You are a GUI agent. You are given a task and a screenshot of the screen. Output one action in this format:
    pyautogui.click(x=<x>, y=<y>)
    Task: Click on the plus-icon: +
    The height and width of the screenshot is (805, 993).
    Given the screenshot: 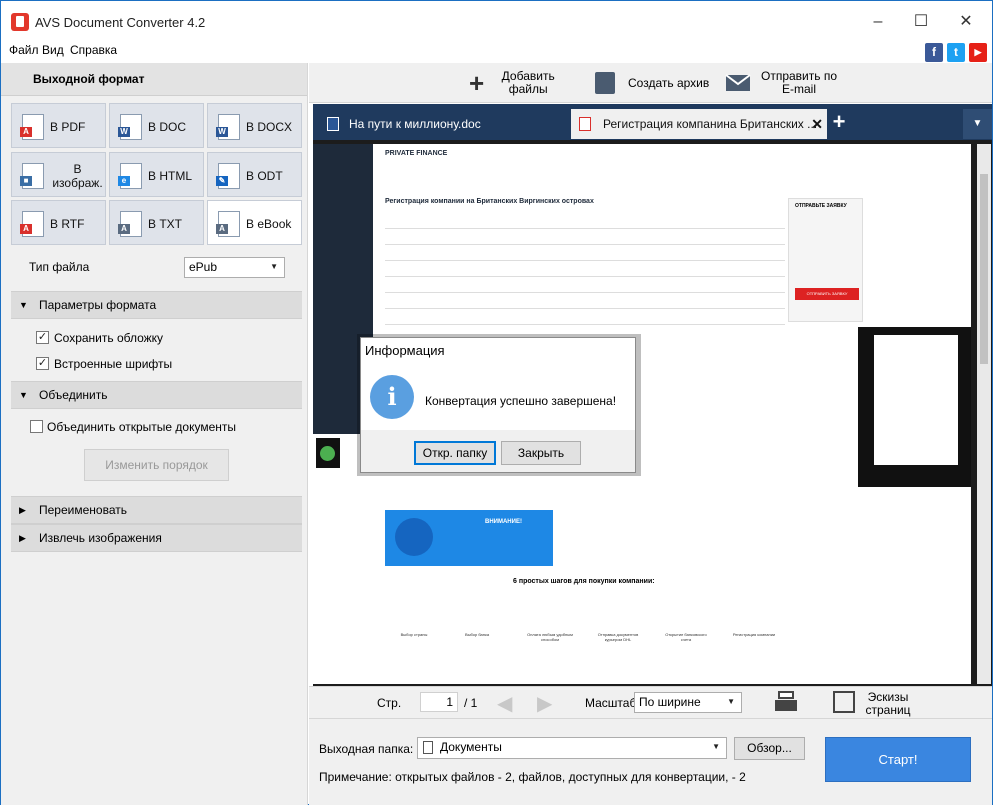 What is the action you would take?
    pyautogui.click(x=477, y=82)
    